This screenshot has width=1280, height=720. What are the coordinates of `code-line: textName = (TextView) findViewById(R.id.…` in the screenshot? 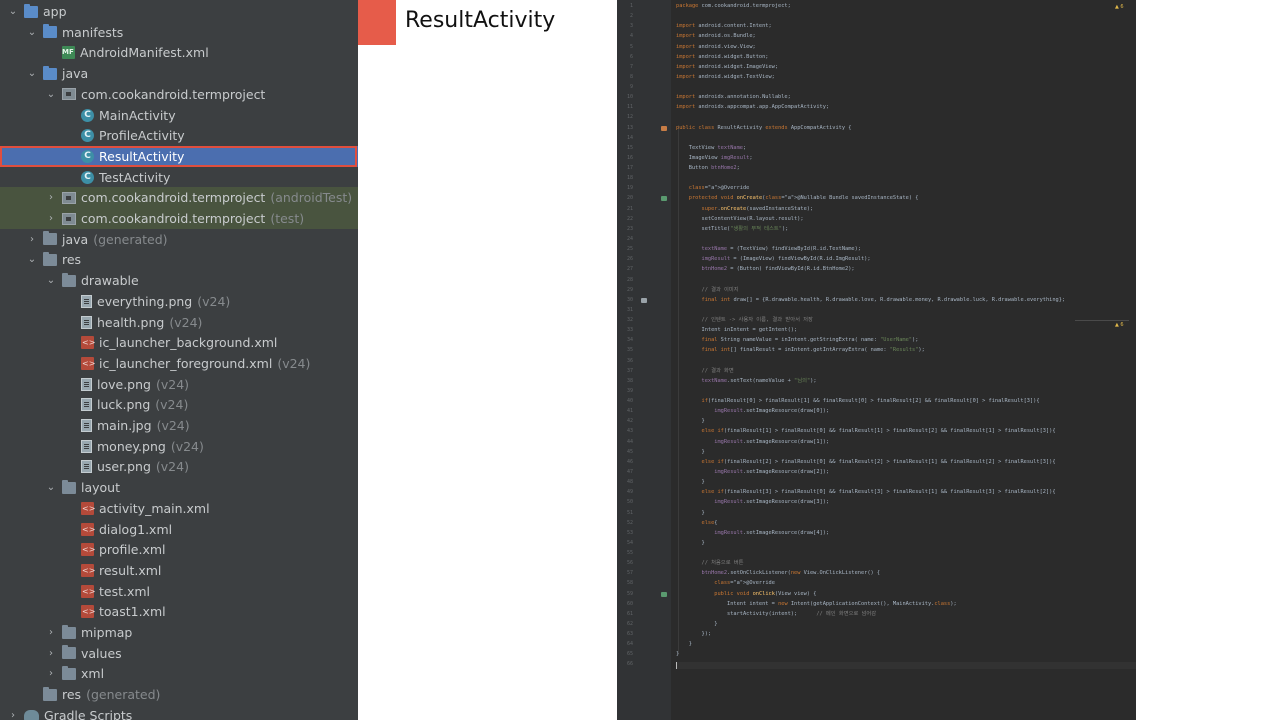 It's located at (768, 249).